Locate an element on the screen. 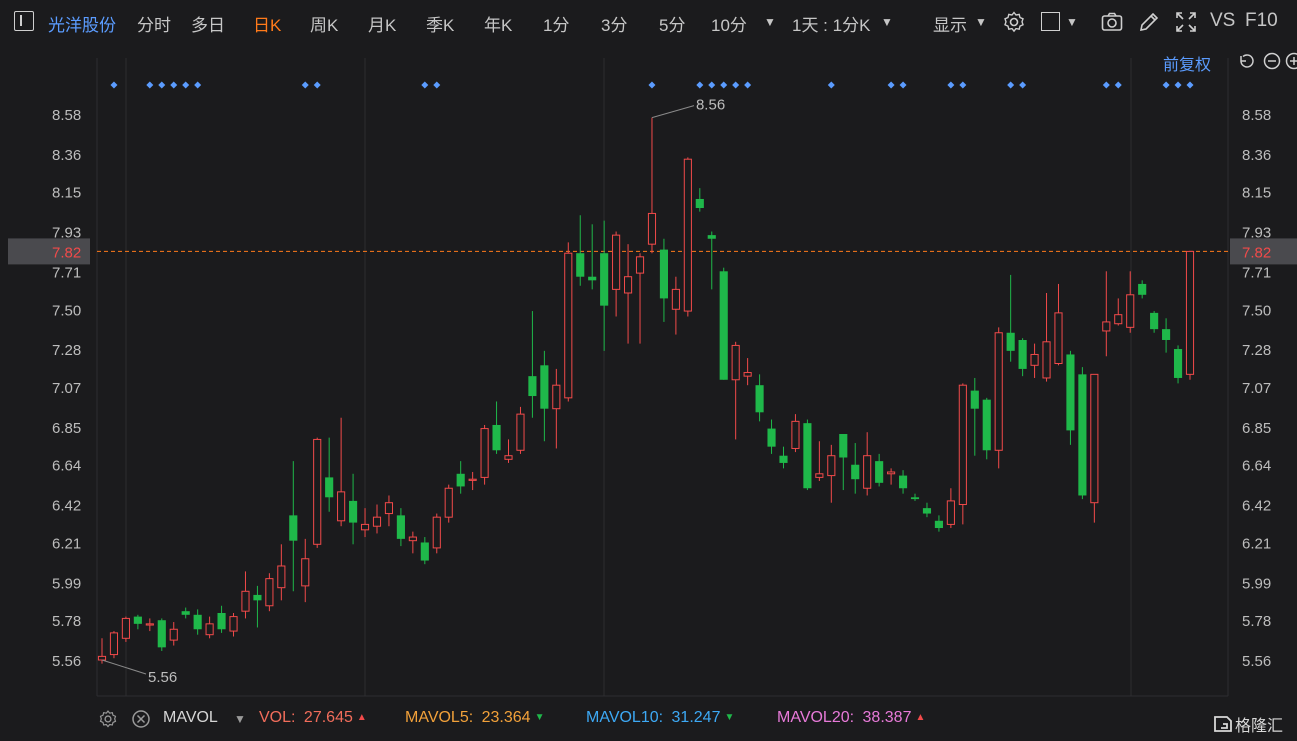 The image size is (1297, 741). price-tick-left: 8.58 is located at coordinates (66, 115).